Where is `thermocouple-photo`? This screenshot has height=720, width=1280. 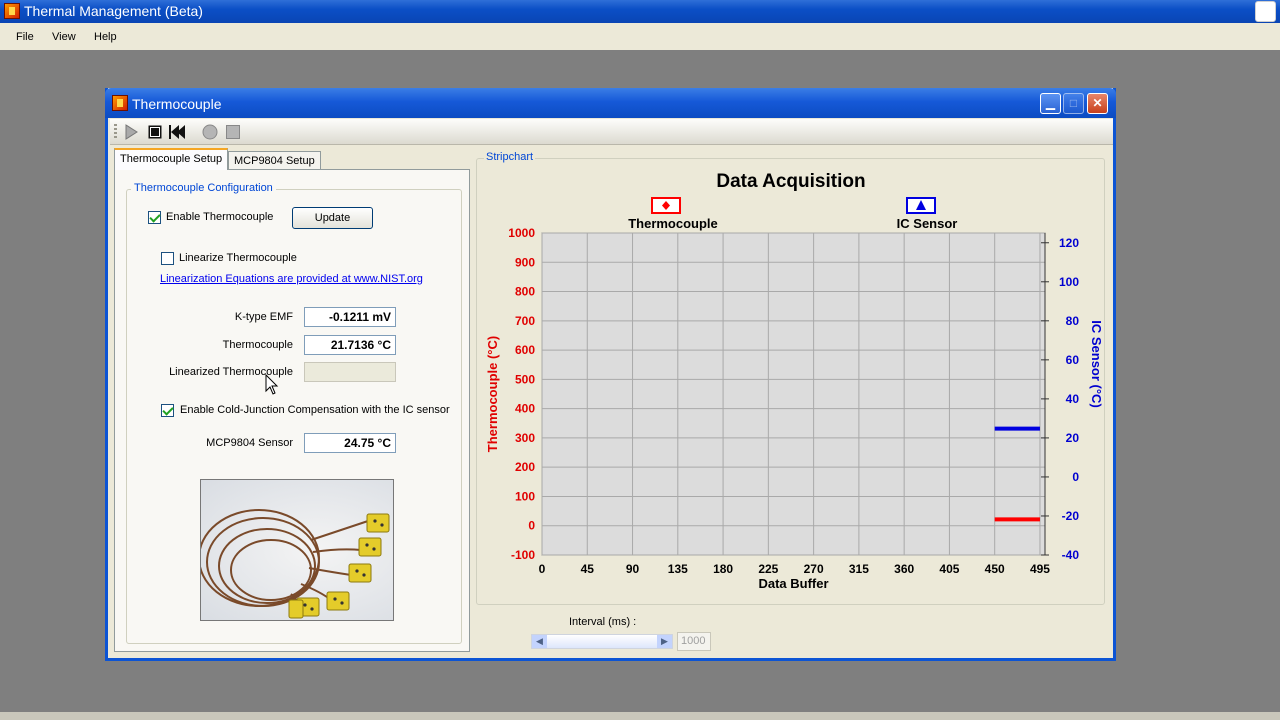
thermocouple-photo is located at coordinates (297, 550).